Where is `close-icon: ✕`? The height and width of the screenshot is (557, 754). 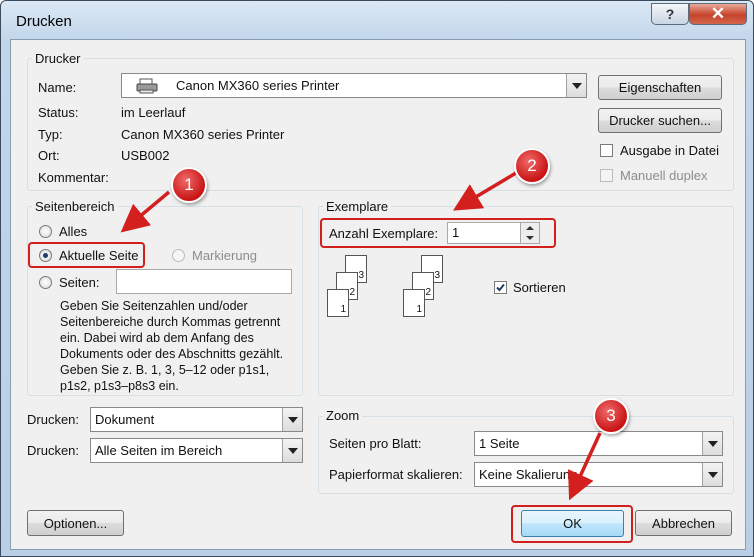 close-icon: ✕ is located at coordinates (718, 13).